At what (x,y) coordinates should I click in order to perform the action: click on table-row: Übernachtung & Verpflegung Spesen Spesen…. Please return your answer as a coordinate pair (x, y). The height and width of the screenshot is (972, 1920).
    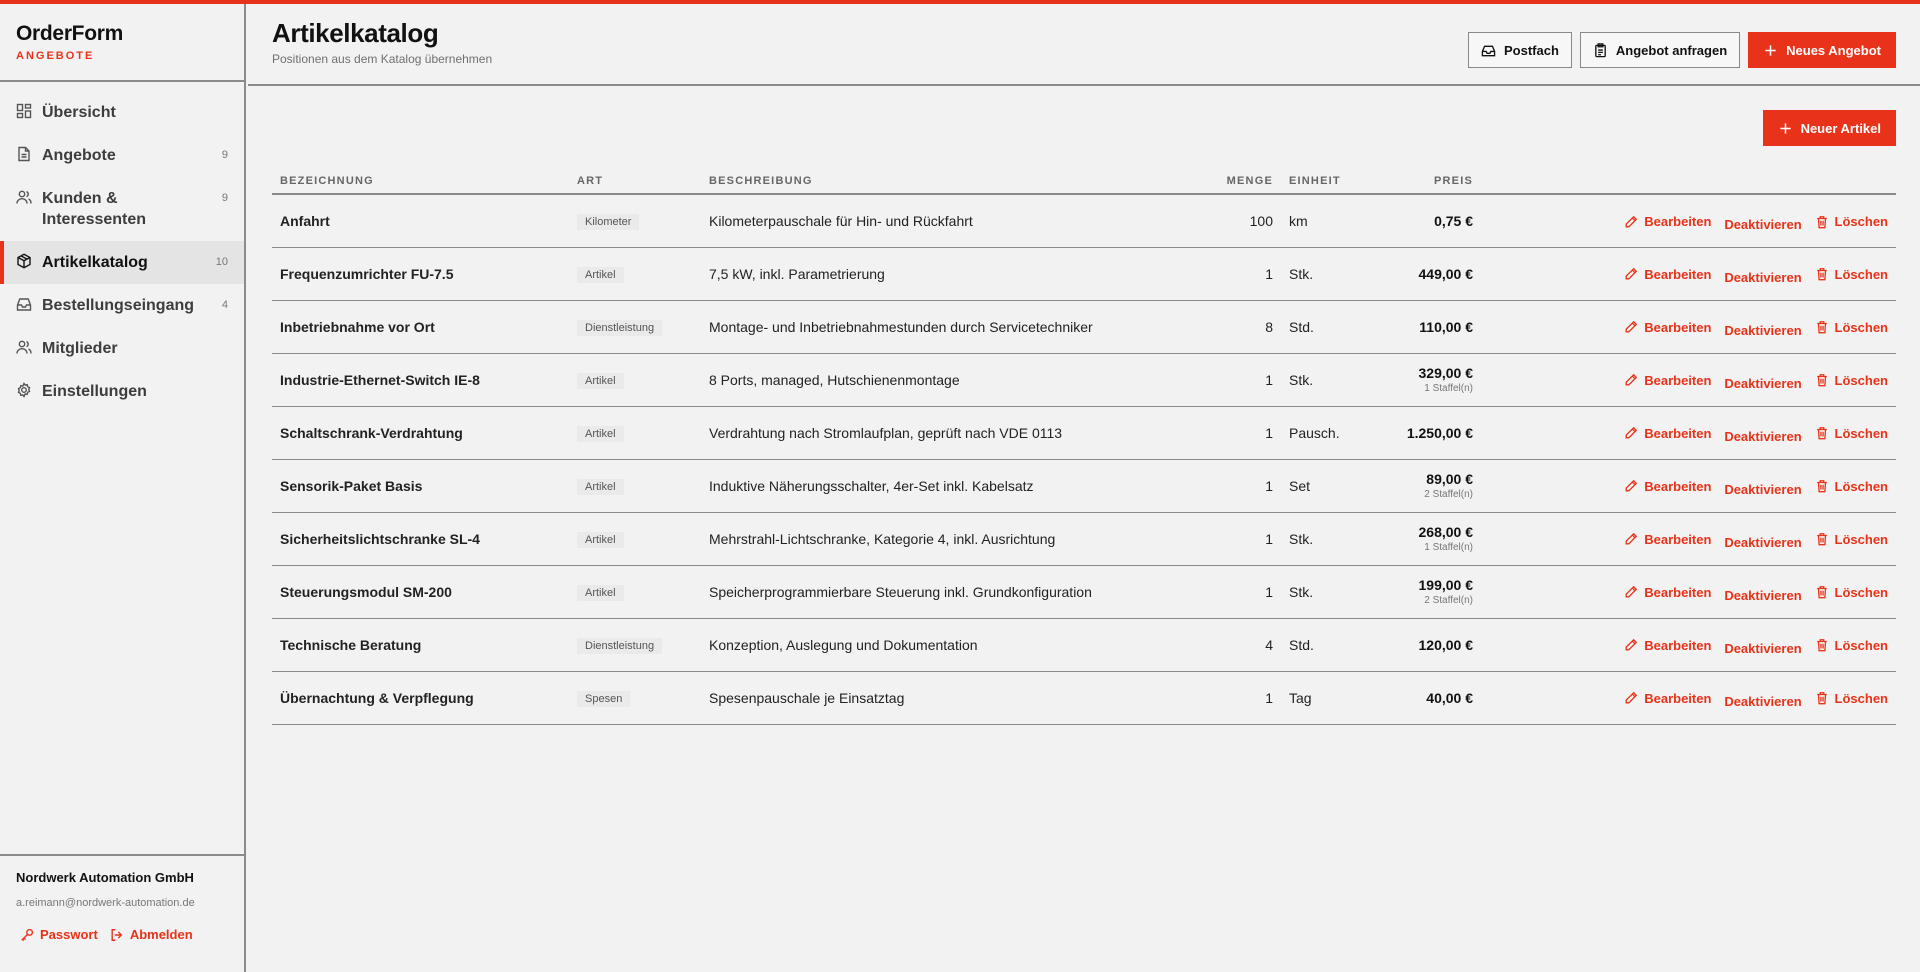
    Looking at the image, I should click on (1084, 698).